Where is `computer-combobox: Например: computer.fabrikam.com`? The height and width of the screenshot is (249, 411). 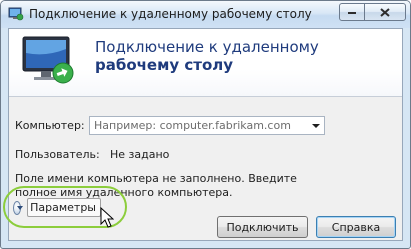
computer-combobox: Например: computer.fabrikam.com is located at coordinates (207, 125).